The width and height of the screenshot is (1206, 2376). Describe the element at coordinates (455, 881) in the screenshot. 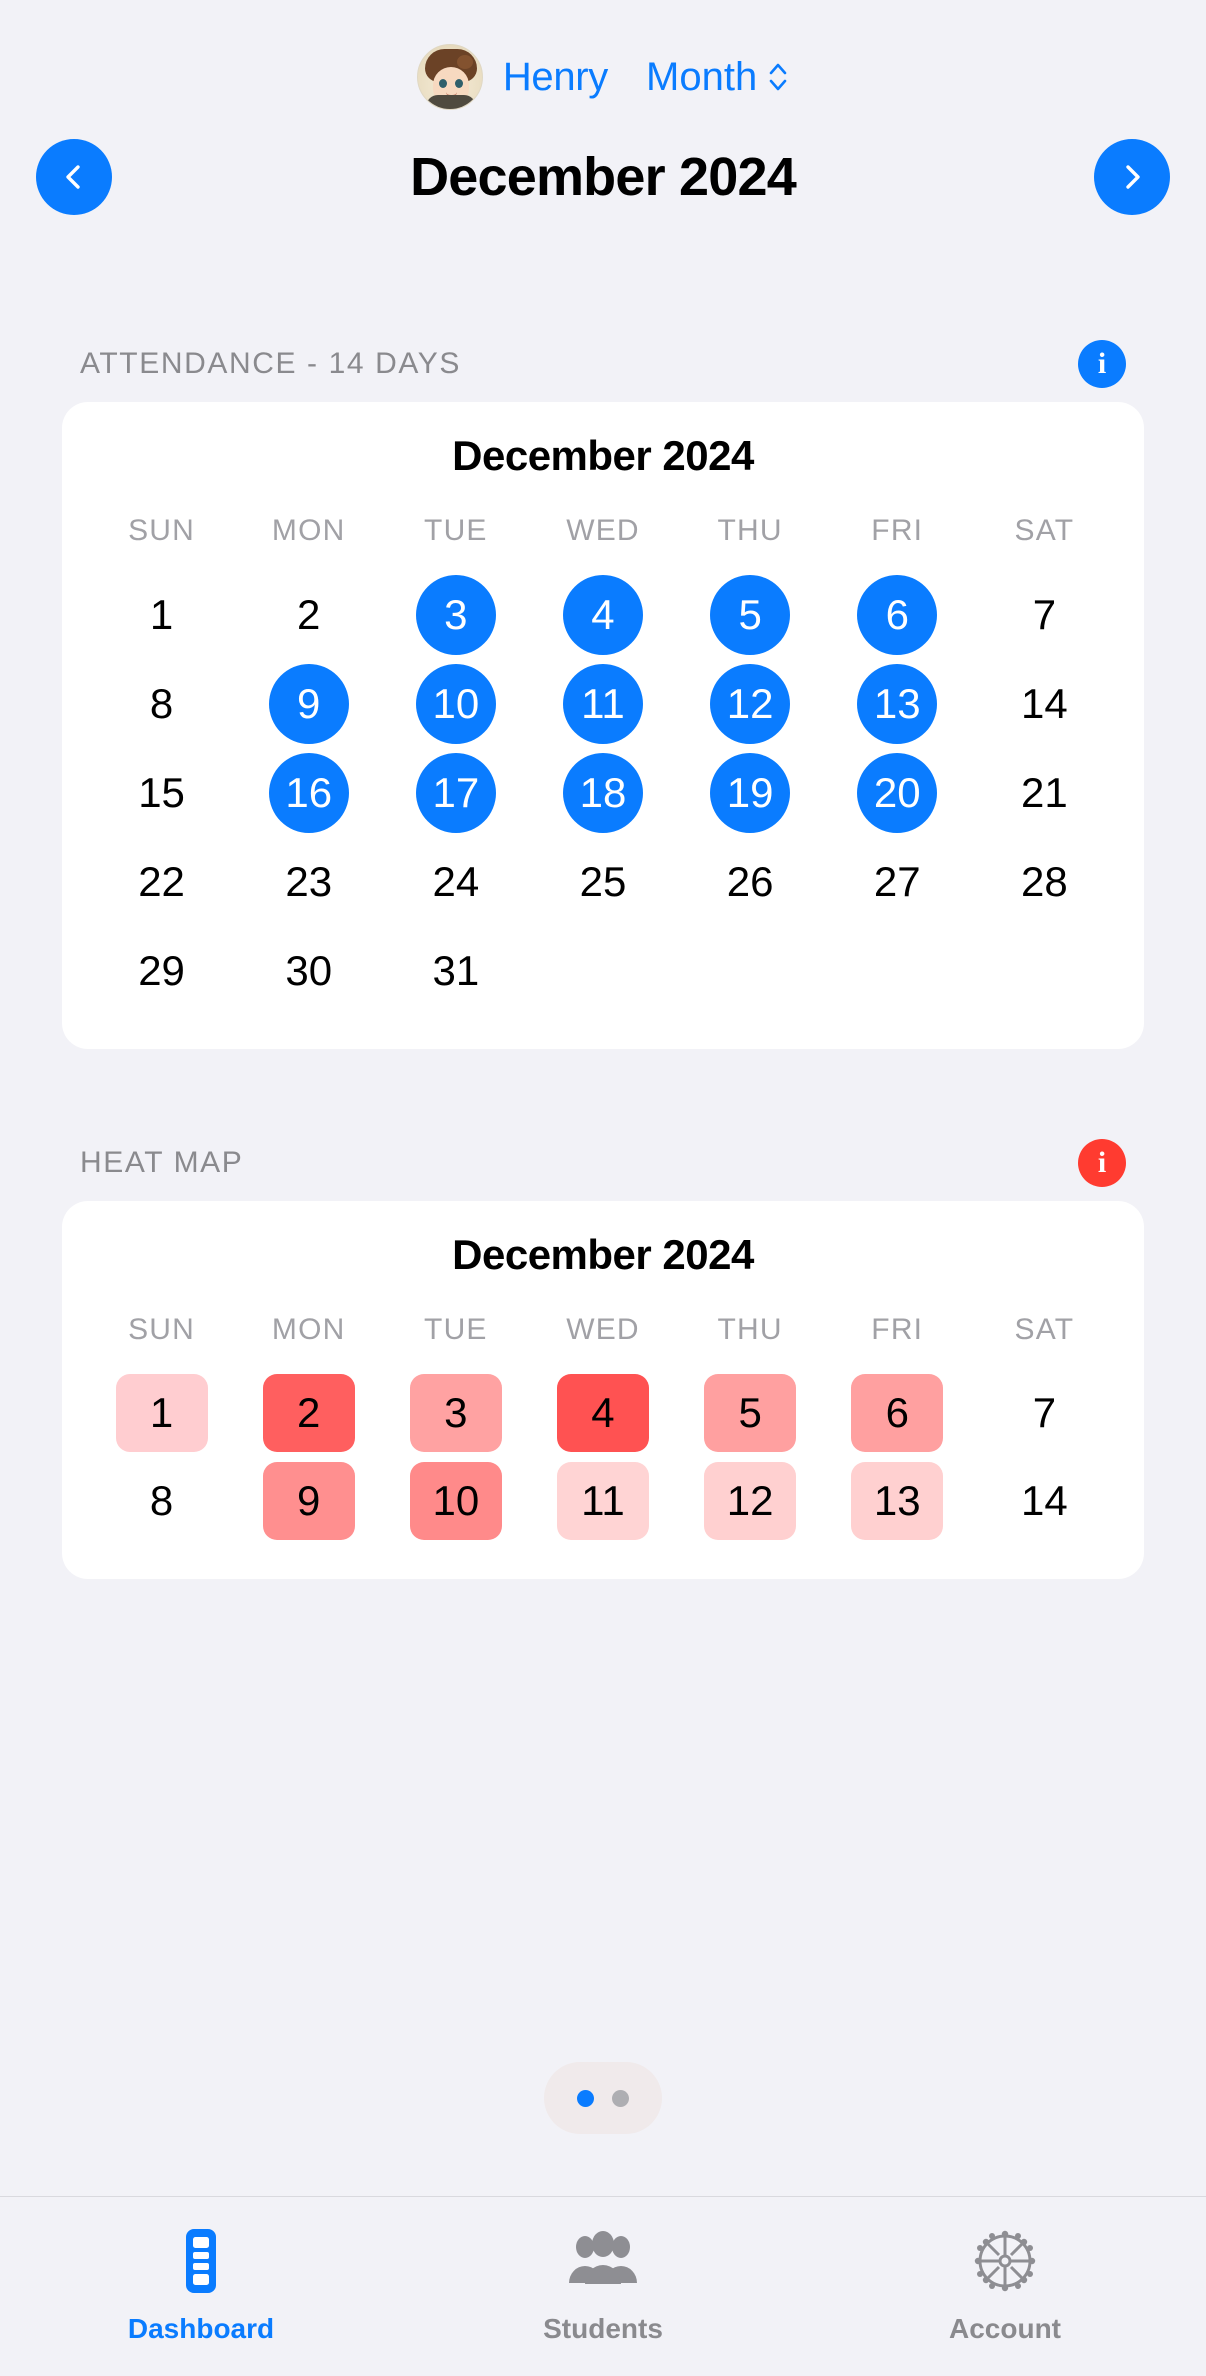

I see `attendance-day-cell: 24` at that location.